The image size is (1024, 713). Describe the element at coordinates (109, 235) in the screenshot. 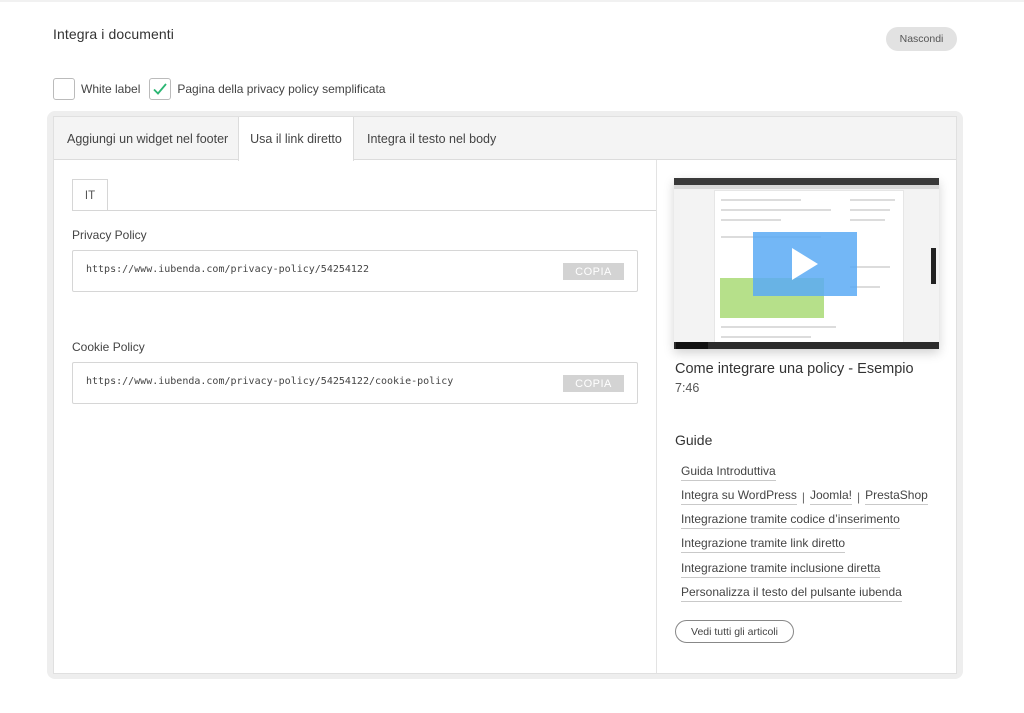

I see `privacy-policy-label: Privacy Policy` at that location.